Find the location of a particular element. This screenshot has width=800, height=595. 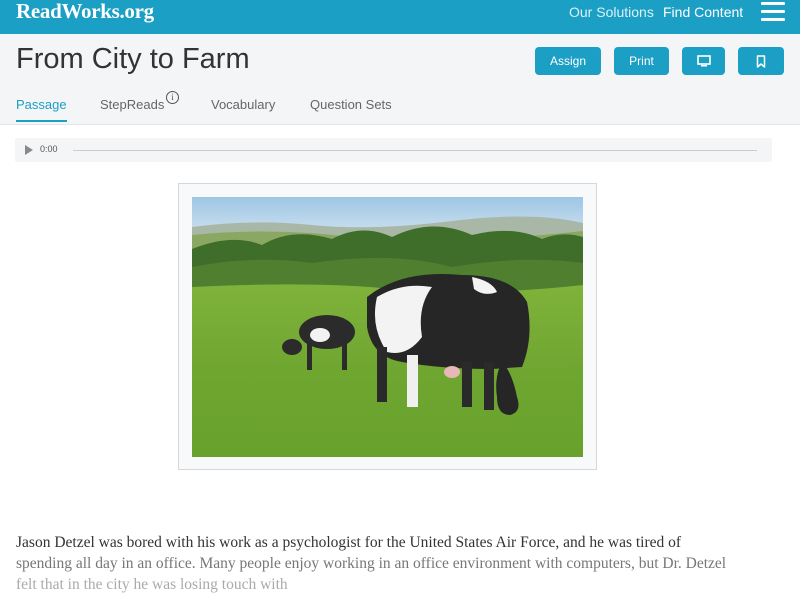

bookmark-button is located at coordinates (761, 61).